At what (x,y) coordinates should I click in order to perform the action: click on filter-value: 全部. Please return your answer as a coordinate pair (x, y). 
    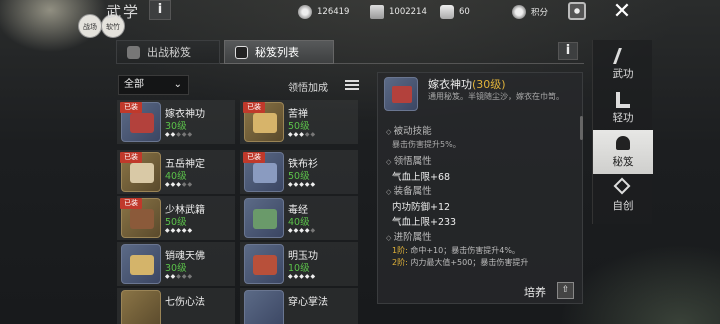
    Looking at the image, I should click on (134, 84).